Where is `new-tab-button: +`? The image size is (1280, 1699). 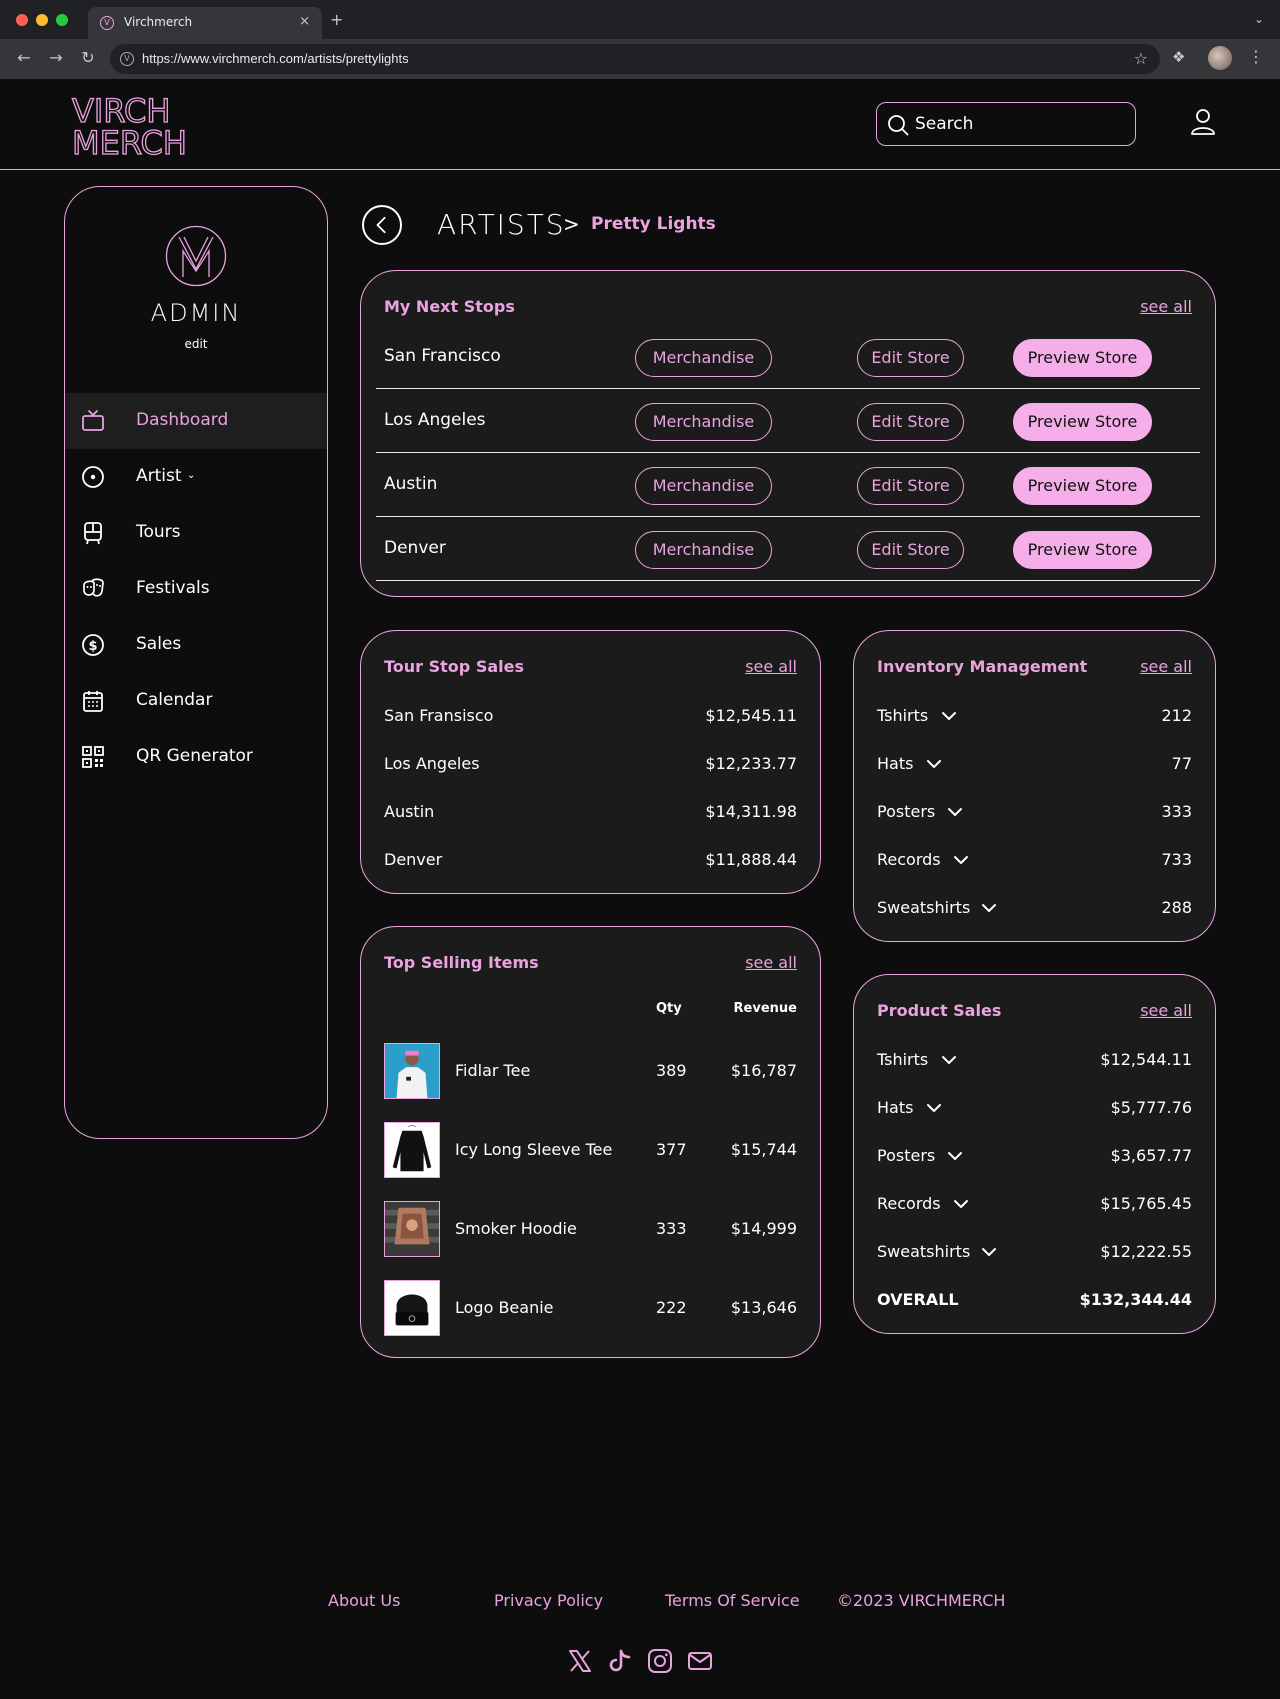 new-tab-button: + is located at coordinates (336, 19).